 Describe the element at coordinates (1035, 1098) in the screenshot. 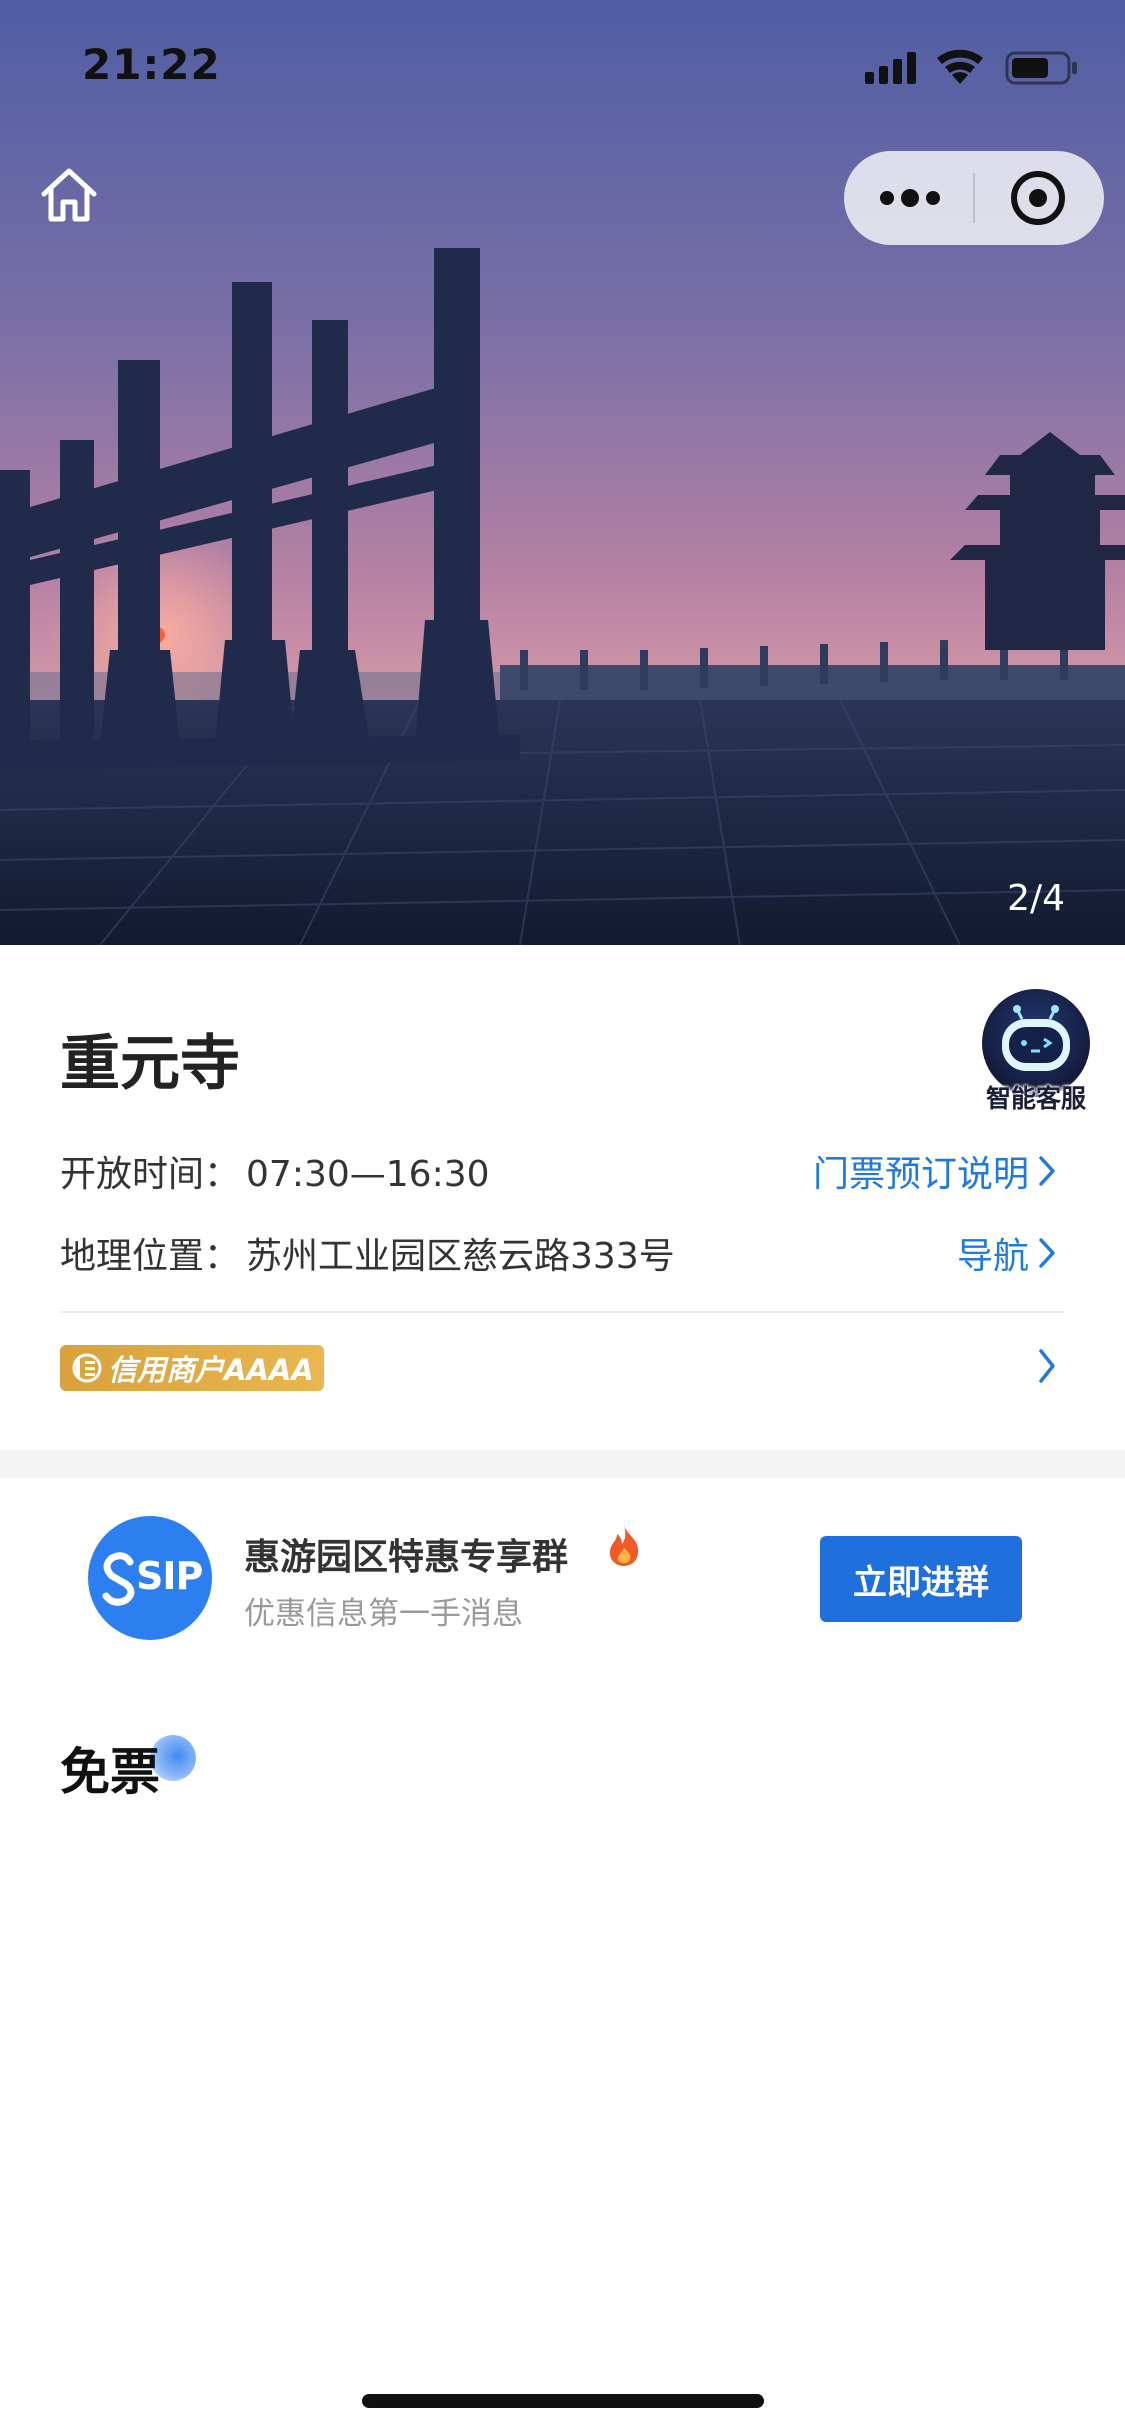

I see `ai-service-label: 智能客服` at that location.